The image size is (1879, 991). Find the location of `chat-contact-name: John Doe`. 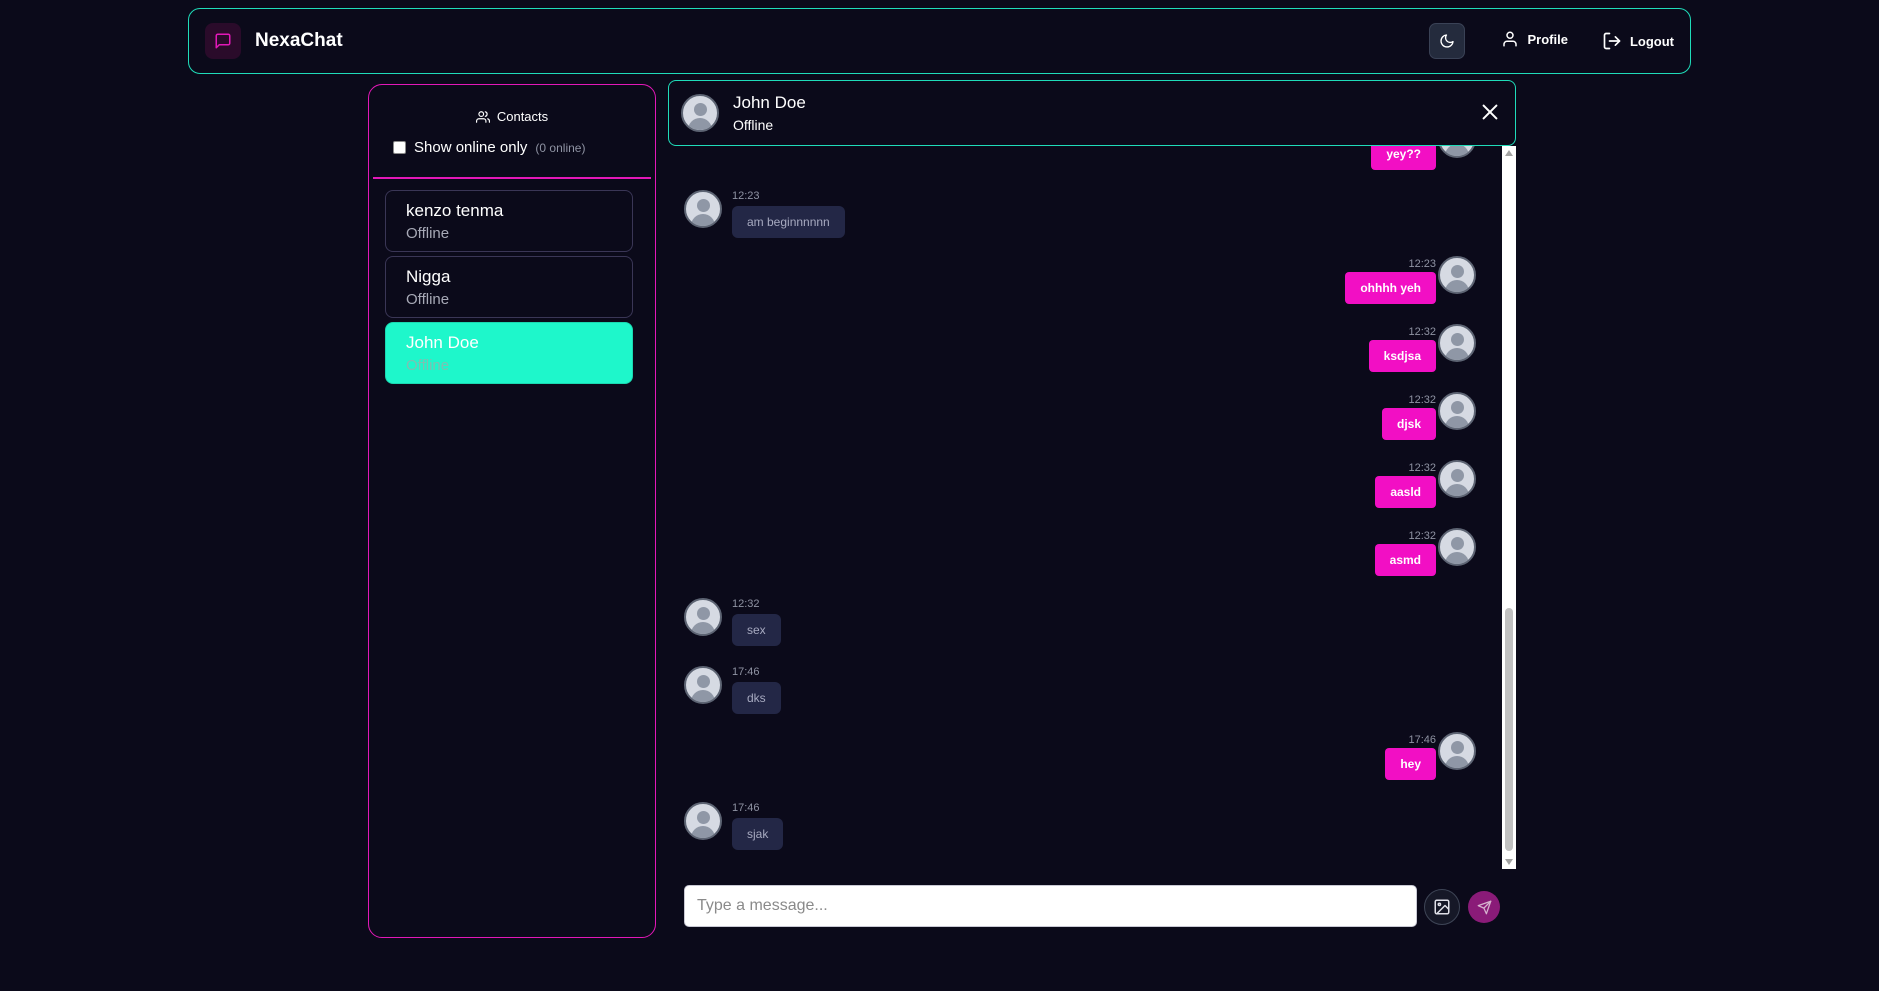

chat-contact-name: John Doe is located at coordinates (769, 102).